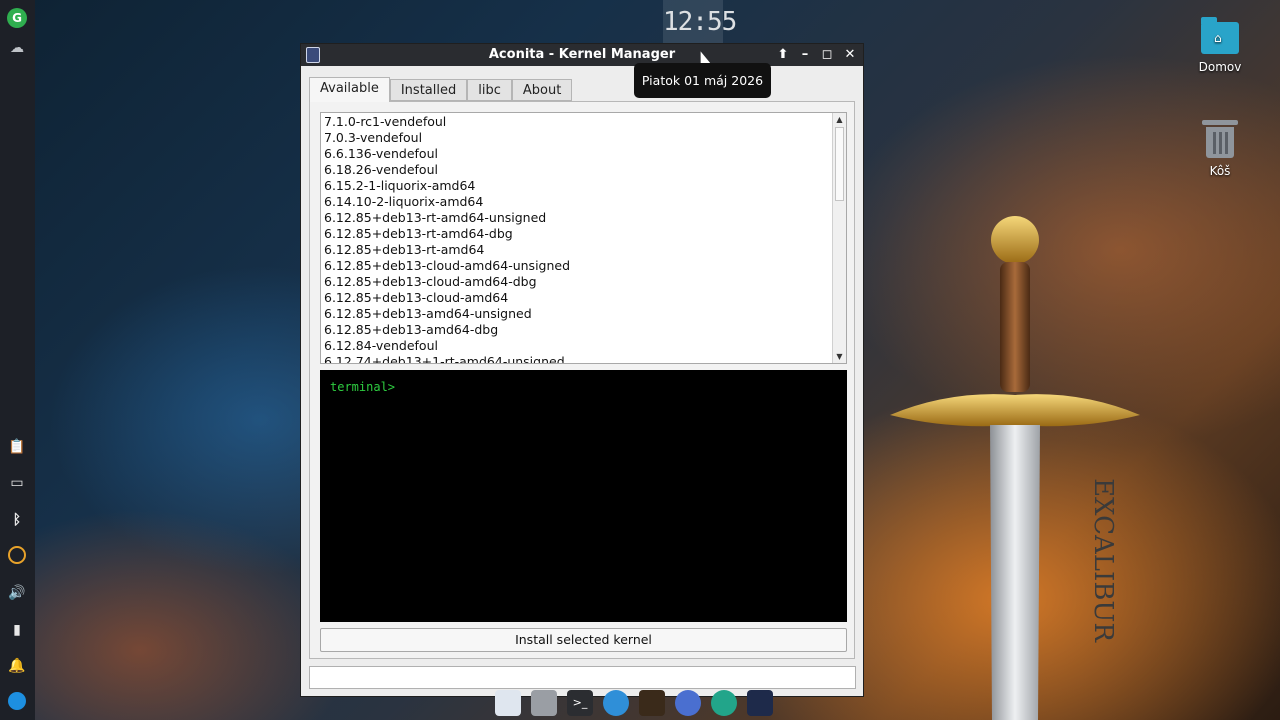  What do you see at coordinates (363, 387) in the screenshot?
I see `terminal-prompt: terminal>` at bounding box center [363, 387].